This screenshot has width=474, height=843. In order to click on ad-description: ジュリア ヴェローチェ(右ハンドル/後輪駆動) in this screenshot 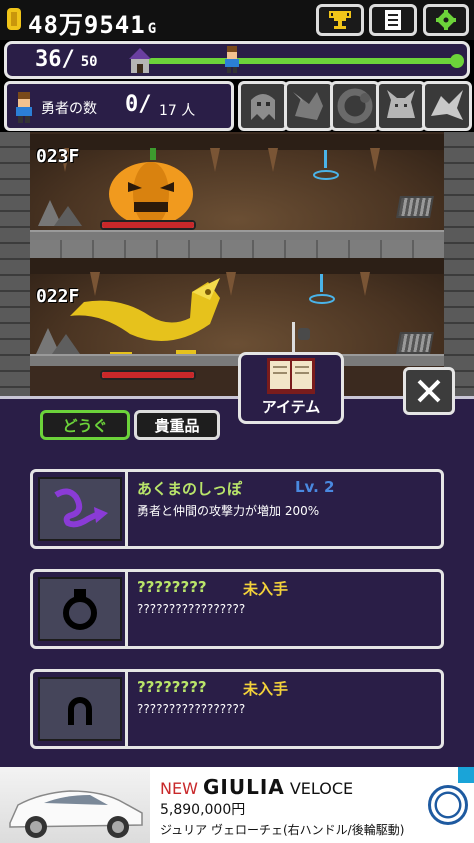, I will do `click(282, 830)`.